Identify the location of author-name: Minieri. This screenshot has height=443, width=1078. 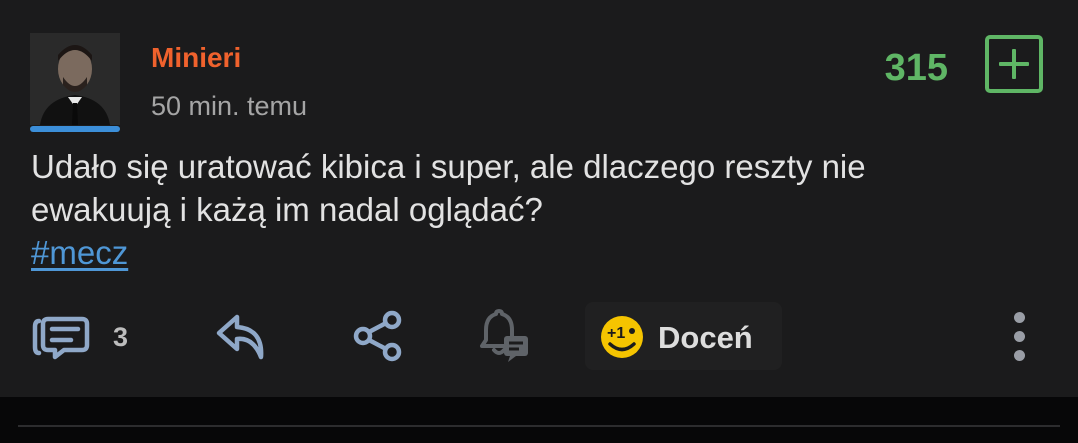
(196, 58).